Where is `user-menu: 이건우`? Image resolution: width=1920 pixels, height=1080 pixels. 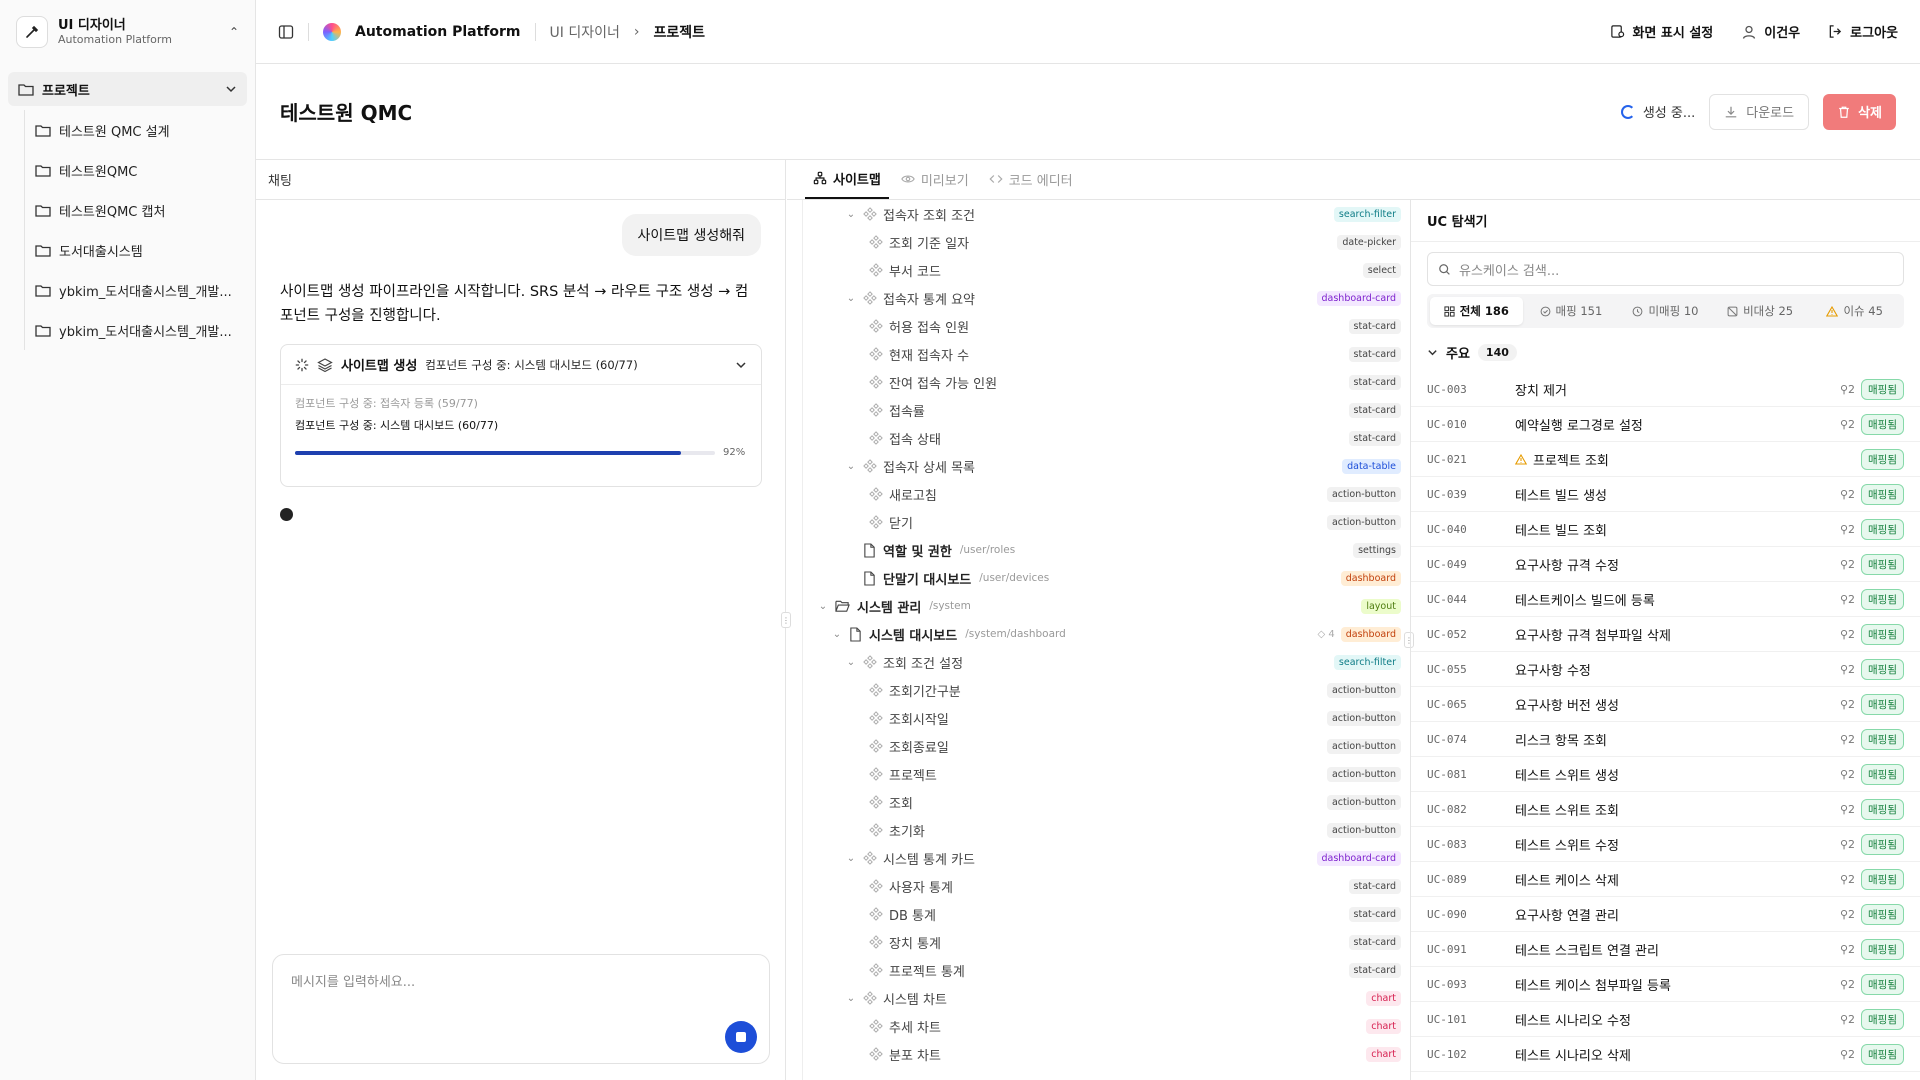 user-menu: 이건우 is located at coordinates (1770, 31).